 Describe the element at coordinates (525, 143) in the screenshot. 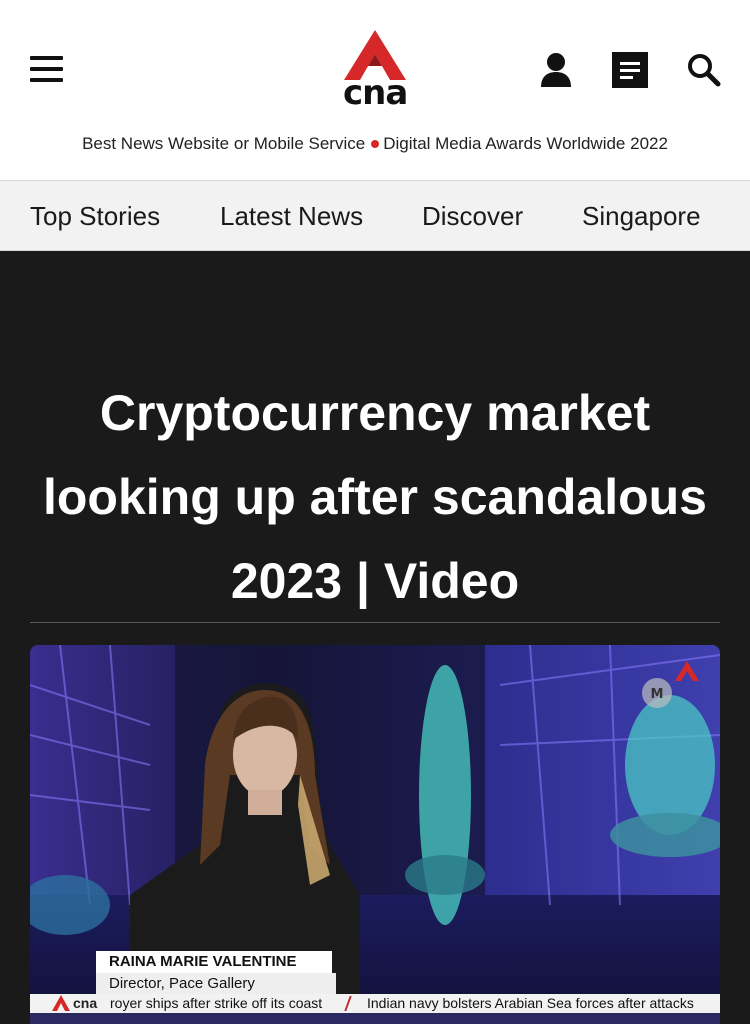

I see `award-right-text: Digital Media Awards Worldwide 2022` at that location.